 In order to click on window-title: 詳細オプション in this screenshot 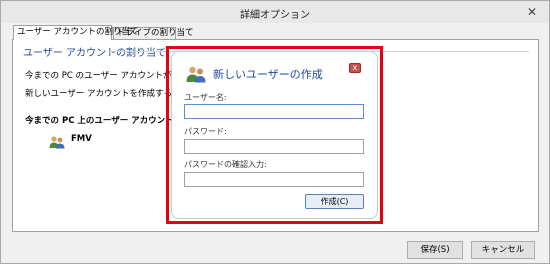, I will do `click(275, 15)`.